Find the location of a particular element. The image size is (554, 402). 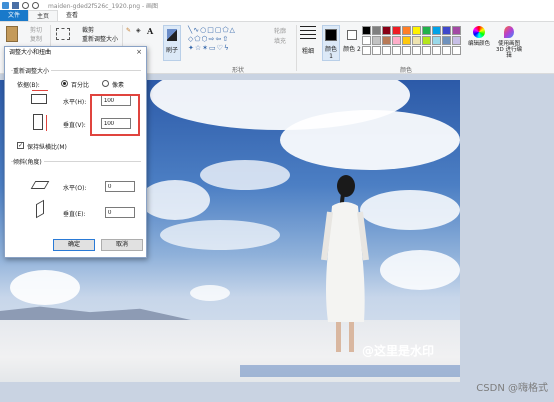

arrow-up-shape-icon: ⇧ is located at coordinates (225, 39).